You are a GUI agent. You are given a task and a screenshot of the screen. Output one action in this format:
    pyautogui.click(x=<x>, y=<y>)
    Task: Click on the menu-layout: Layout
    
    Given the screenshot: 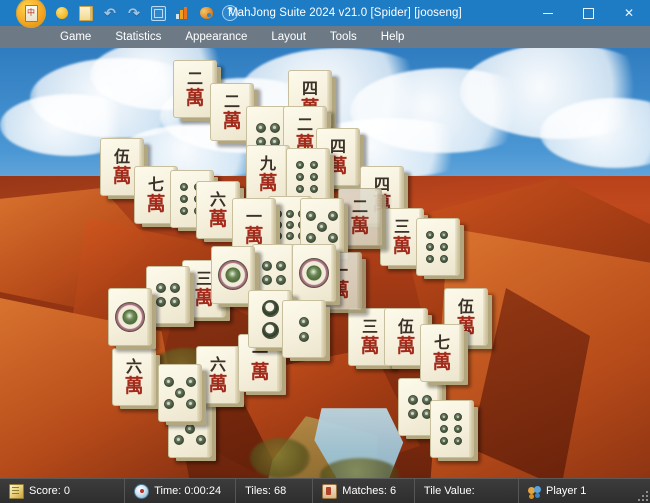 What is the action you would take?
    pyautogui.click(x=288, y=37)
    